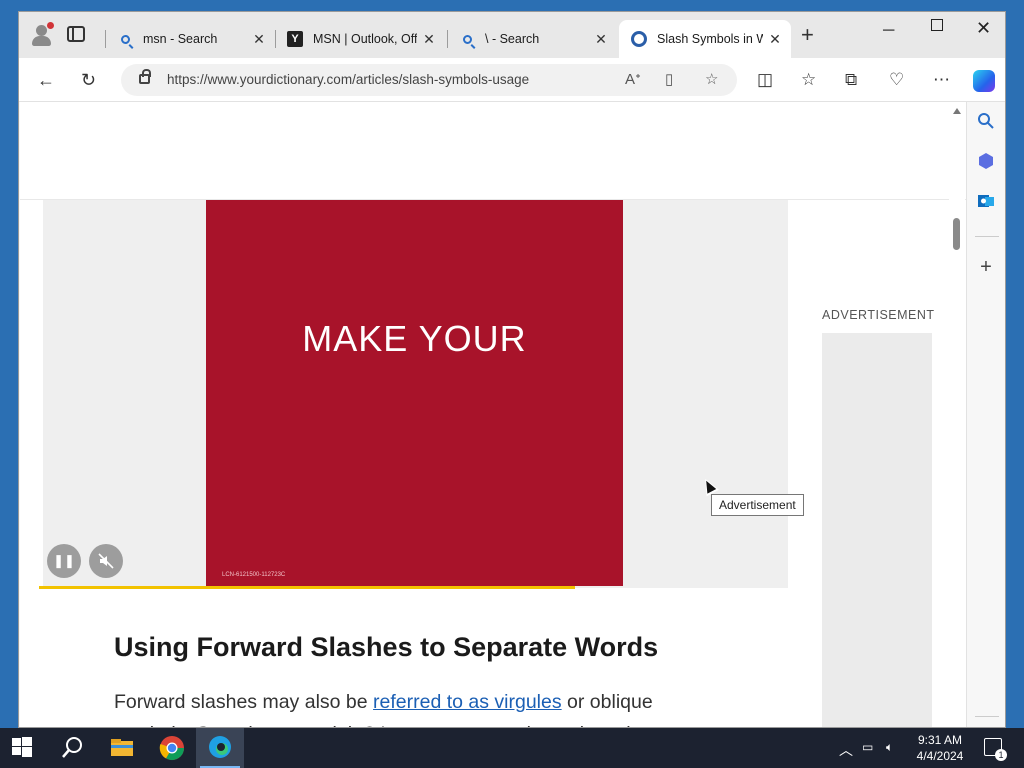  Describe the element at coordinates (295, 39) in the screenshot. I see `msn-logo-icon: Y` at that location.